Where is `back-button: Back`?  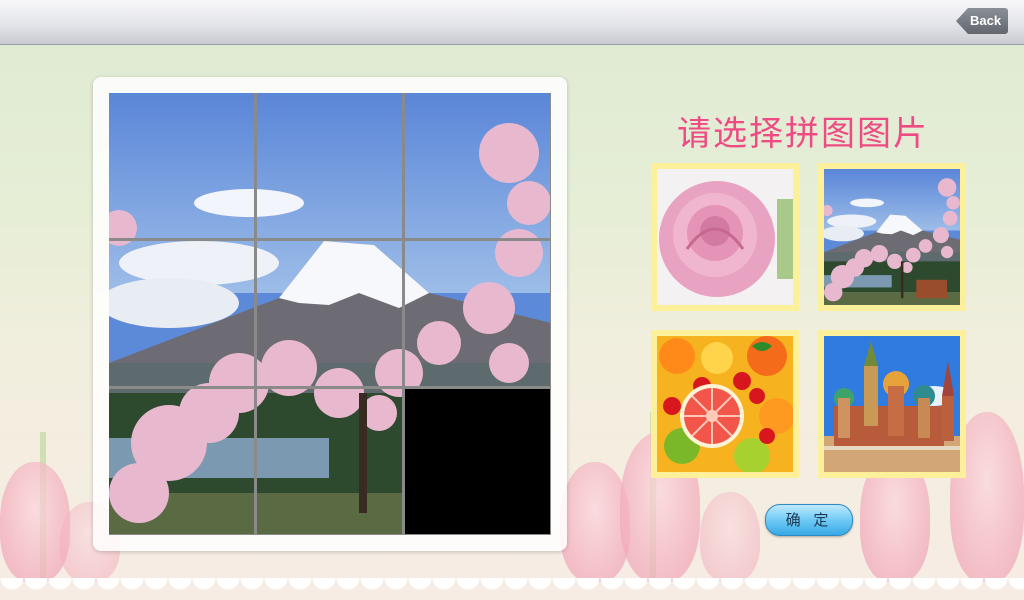 back-button: Back is located at coordinates (982, 21).